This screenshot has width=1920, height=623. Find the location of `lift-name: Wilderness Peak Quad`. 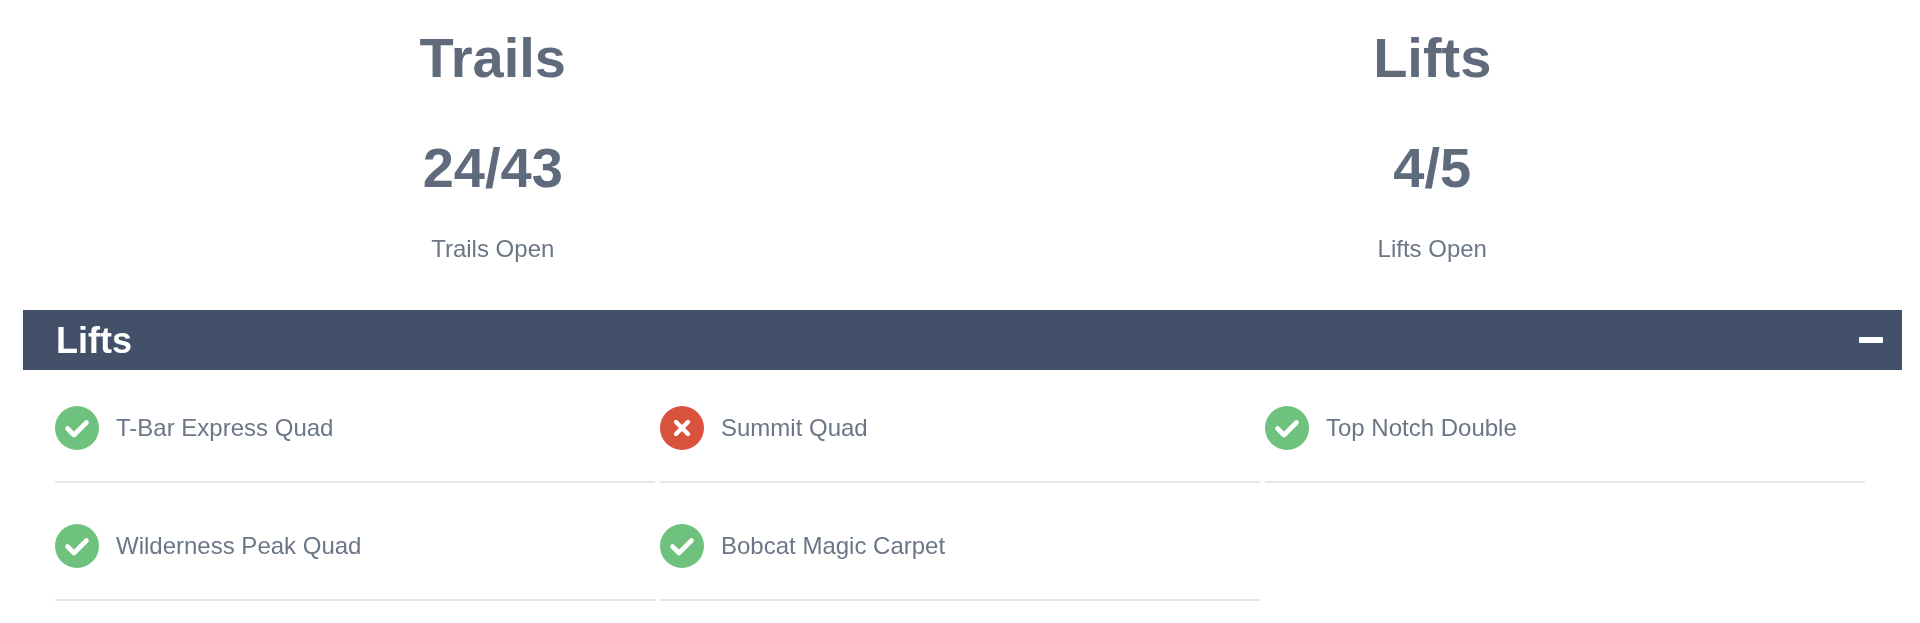

lift-name: Wilderness Peak Quad is located at coordinates (239, 546).